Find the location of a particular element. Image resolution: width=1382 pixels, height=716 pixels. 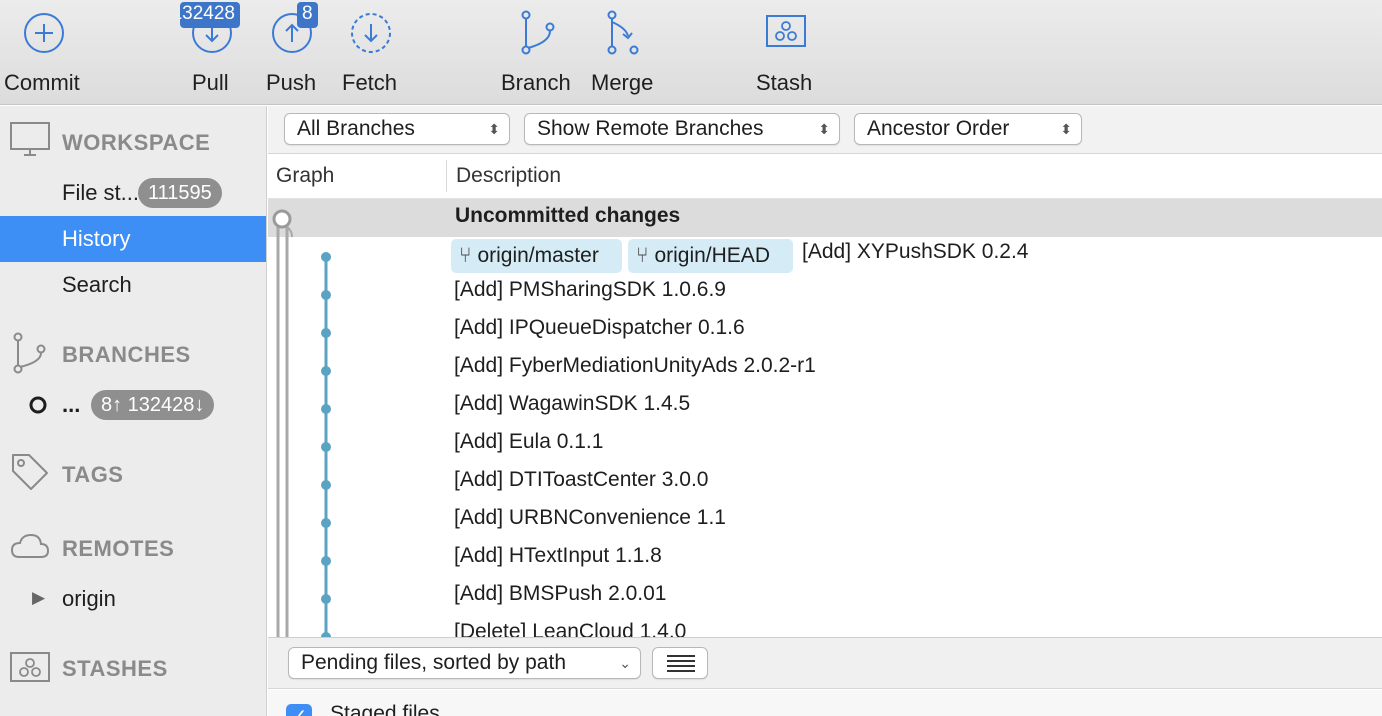

remote-branches-value: Show Remote Branches is located at coordinates (650, 128).